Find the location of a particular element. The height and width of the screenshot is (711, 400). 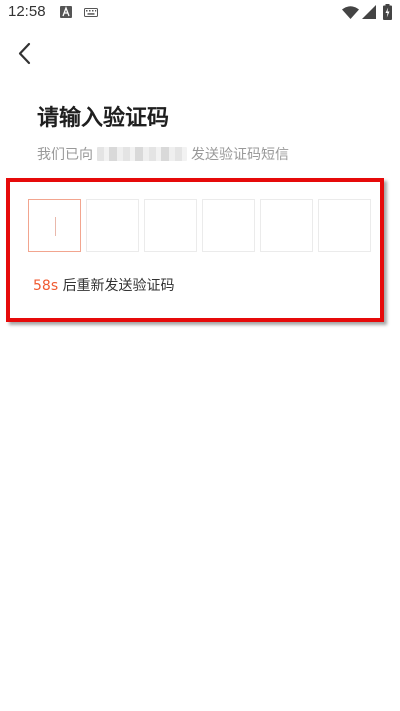

status-bar: 12:58 is located at coordinates (200, 13).